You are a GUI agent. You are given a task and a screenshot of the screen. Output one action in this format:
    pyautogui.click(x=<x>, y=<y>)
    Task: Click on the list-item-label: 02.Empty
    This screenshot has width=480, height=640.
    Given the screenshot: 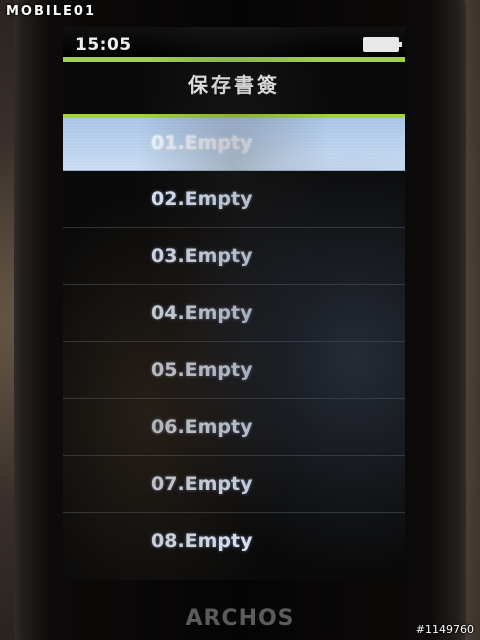 What is the action you would take?
    pyautogui.click(x=202, y=199)
    